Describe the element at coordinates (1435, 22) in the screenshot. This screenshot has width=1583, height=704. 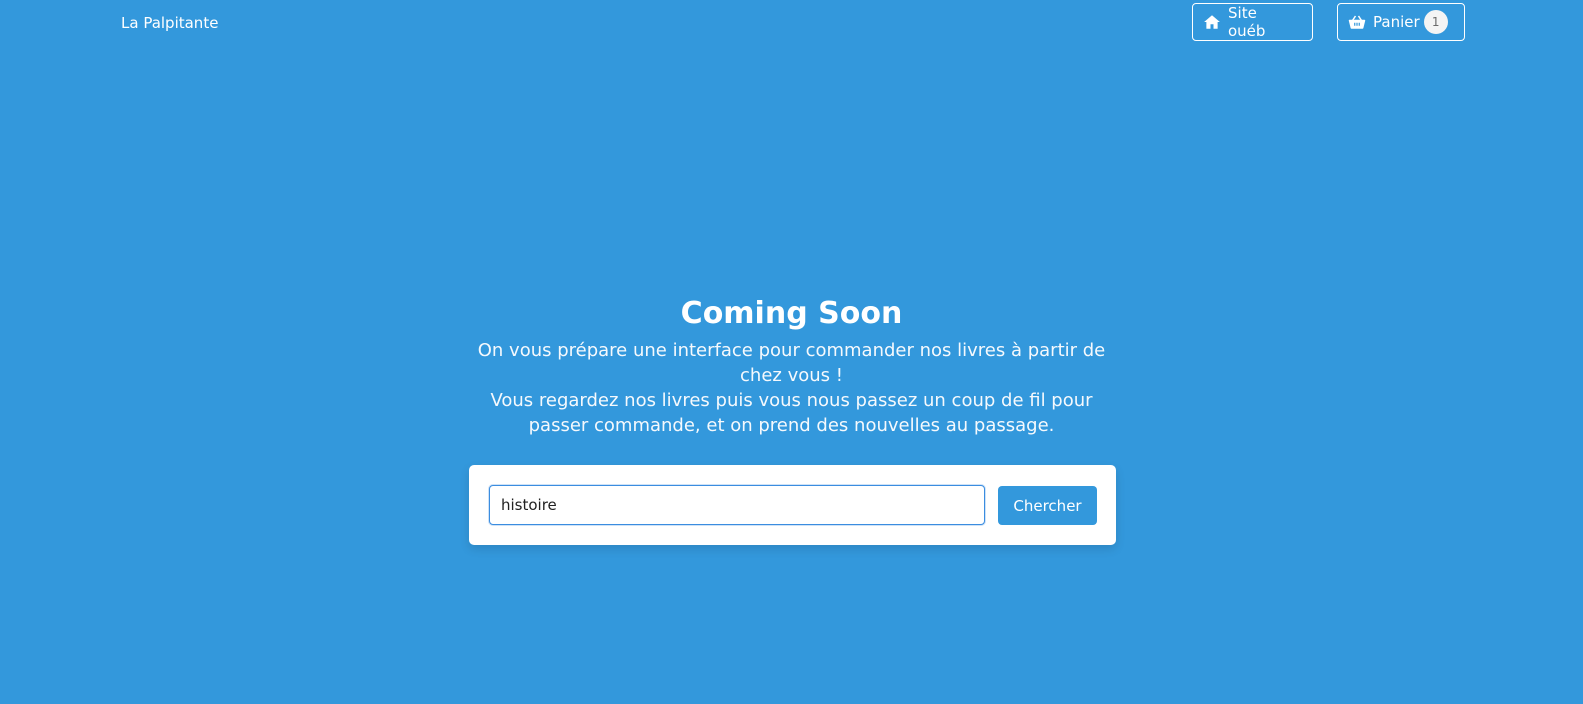
I see `cart-count-badge: 1` at that location.